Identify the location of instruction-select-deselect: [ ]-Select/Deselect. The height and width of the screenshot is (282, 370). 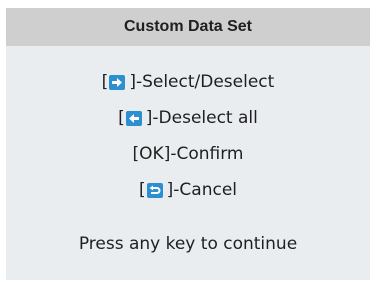
(188, 82).